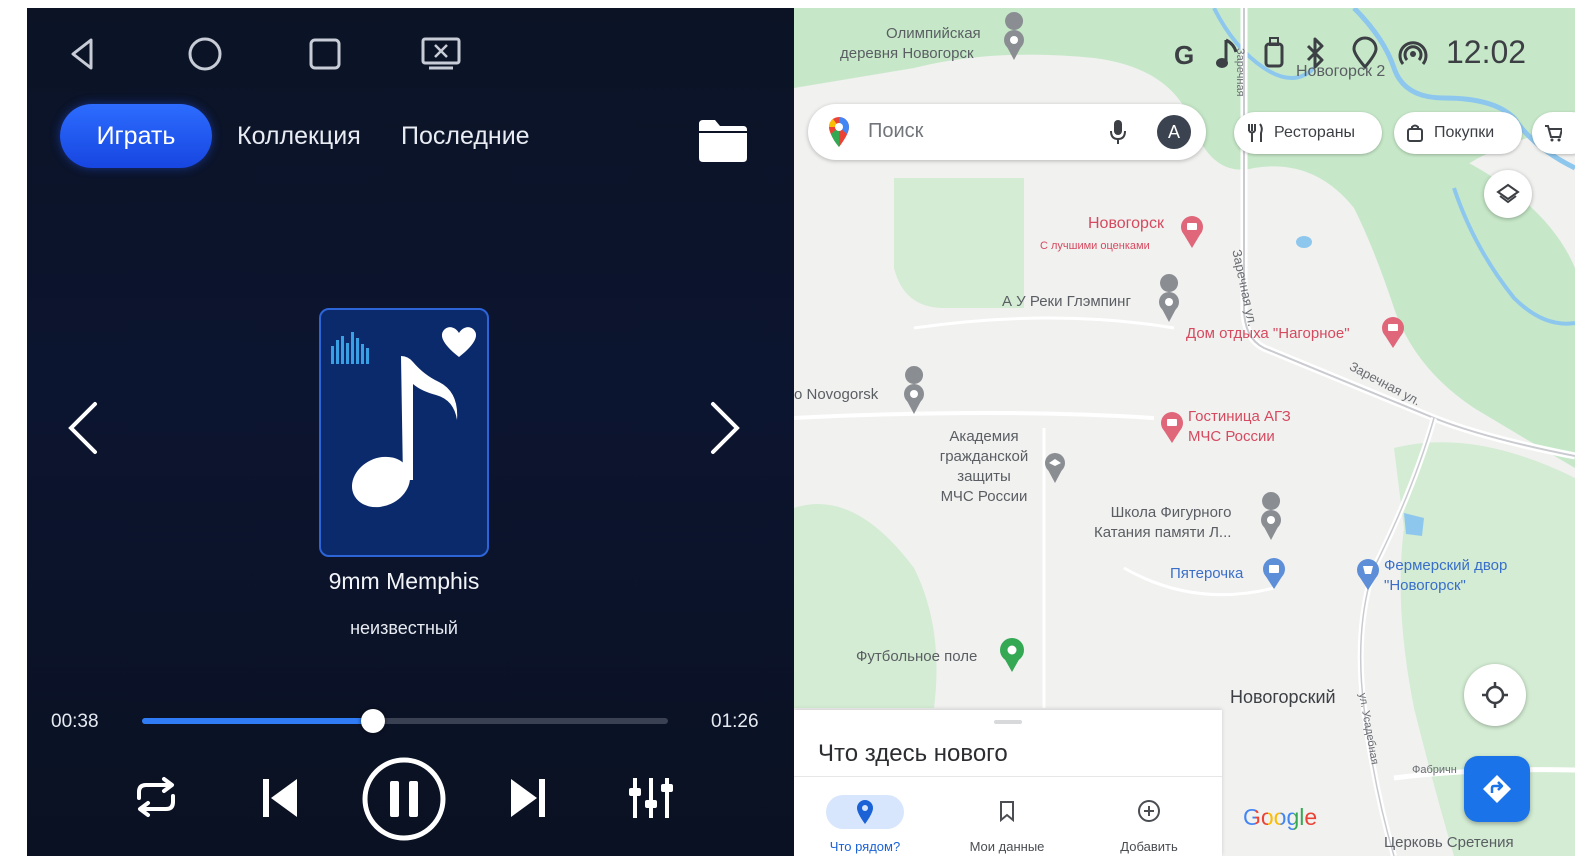 The image size is (1575, 862). I want to click on equalizer-bars-icon, so click(350, 348).